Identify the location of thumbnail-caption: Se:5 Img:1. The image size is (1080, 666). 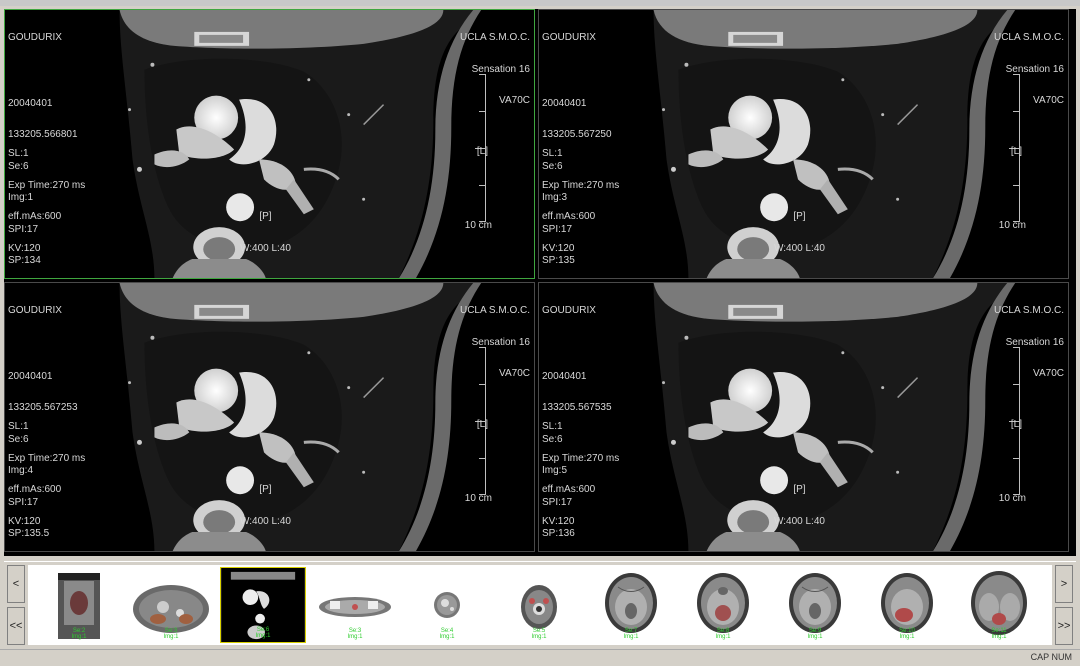
(539, 634).